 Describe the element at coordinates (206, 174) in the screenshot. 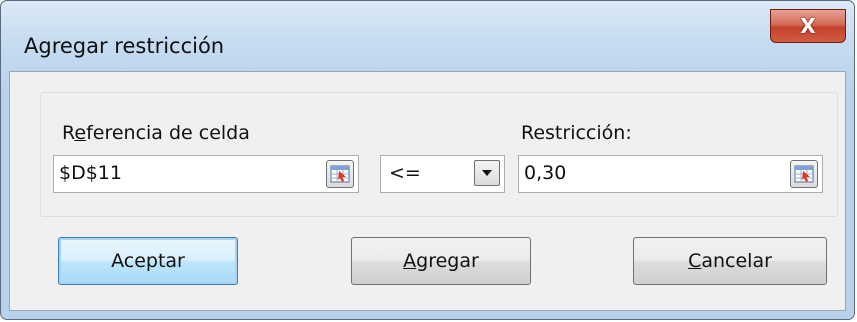

I see `cell-reference-field: $D$11` at that location.